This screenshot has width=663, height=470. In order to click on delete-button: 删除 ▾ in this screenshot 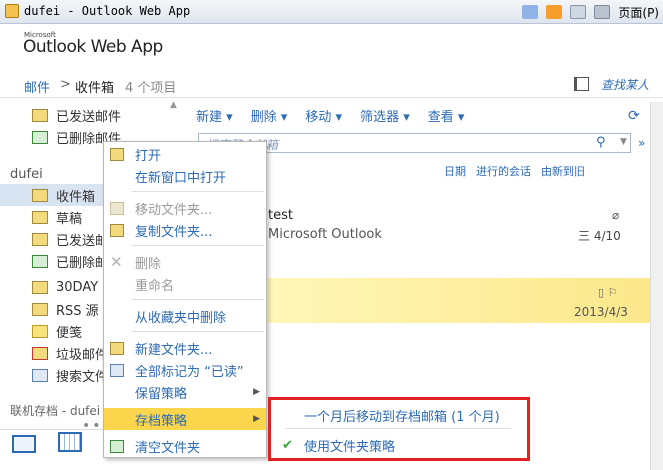, I will do `click(269, 115)`.